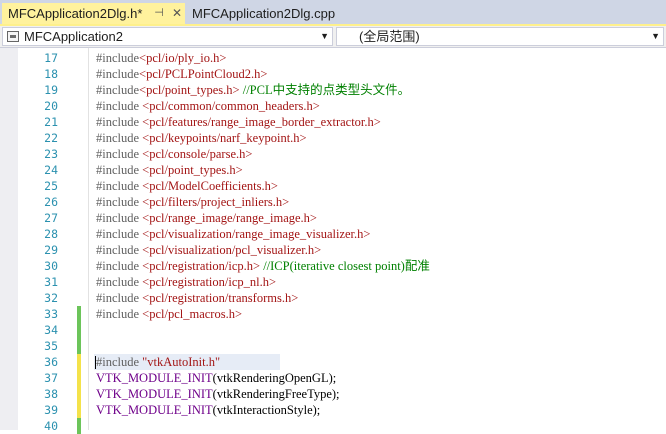 The height and width of the screenshot is (434, 666). What do you see at coordinates (51, 282) in the screenshot?
I see `line-number: 31` at bounding box center [51, 282].